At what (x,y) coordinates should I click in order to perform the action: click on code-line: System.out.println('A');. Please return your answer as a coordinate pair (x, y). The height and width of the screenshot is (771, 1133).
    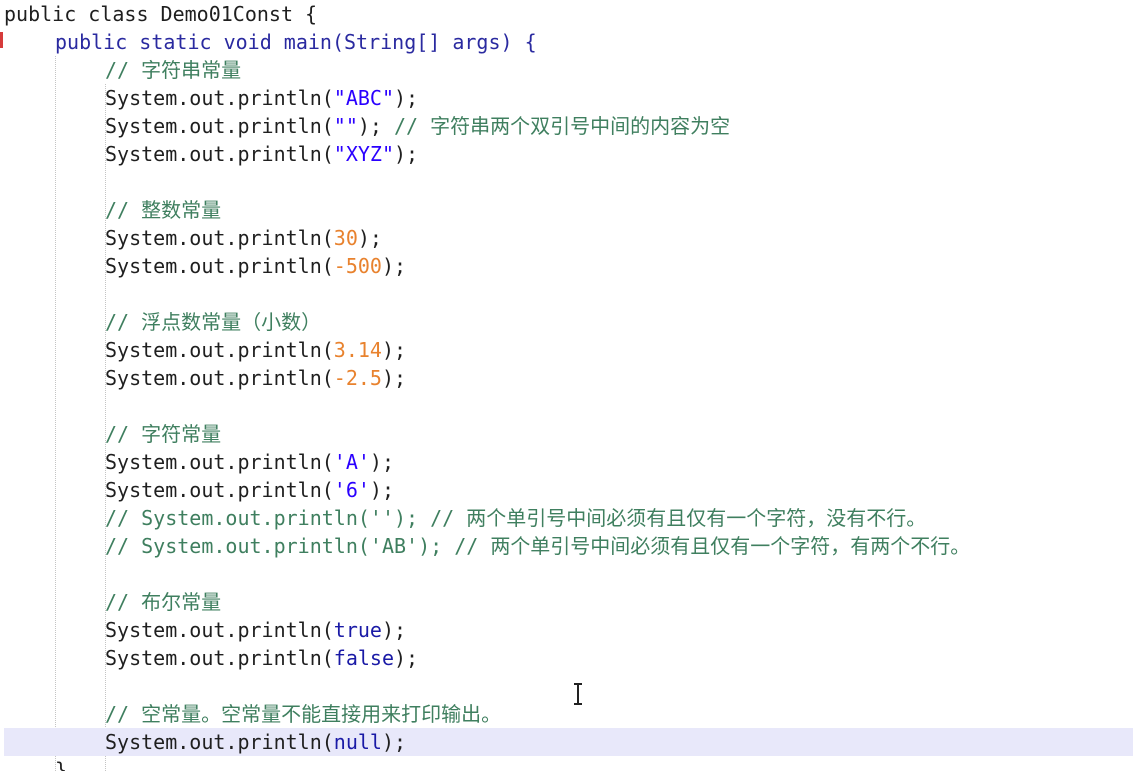
    Looking at the image, I should click on (566, 462).